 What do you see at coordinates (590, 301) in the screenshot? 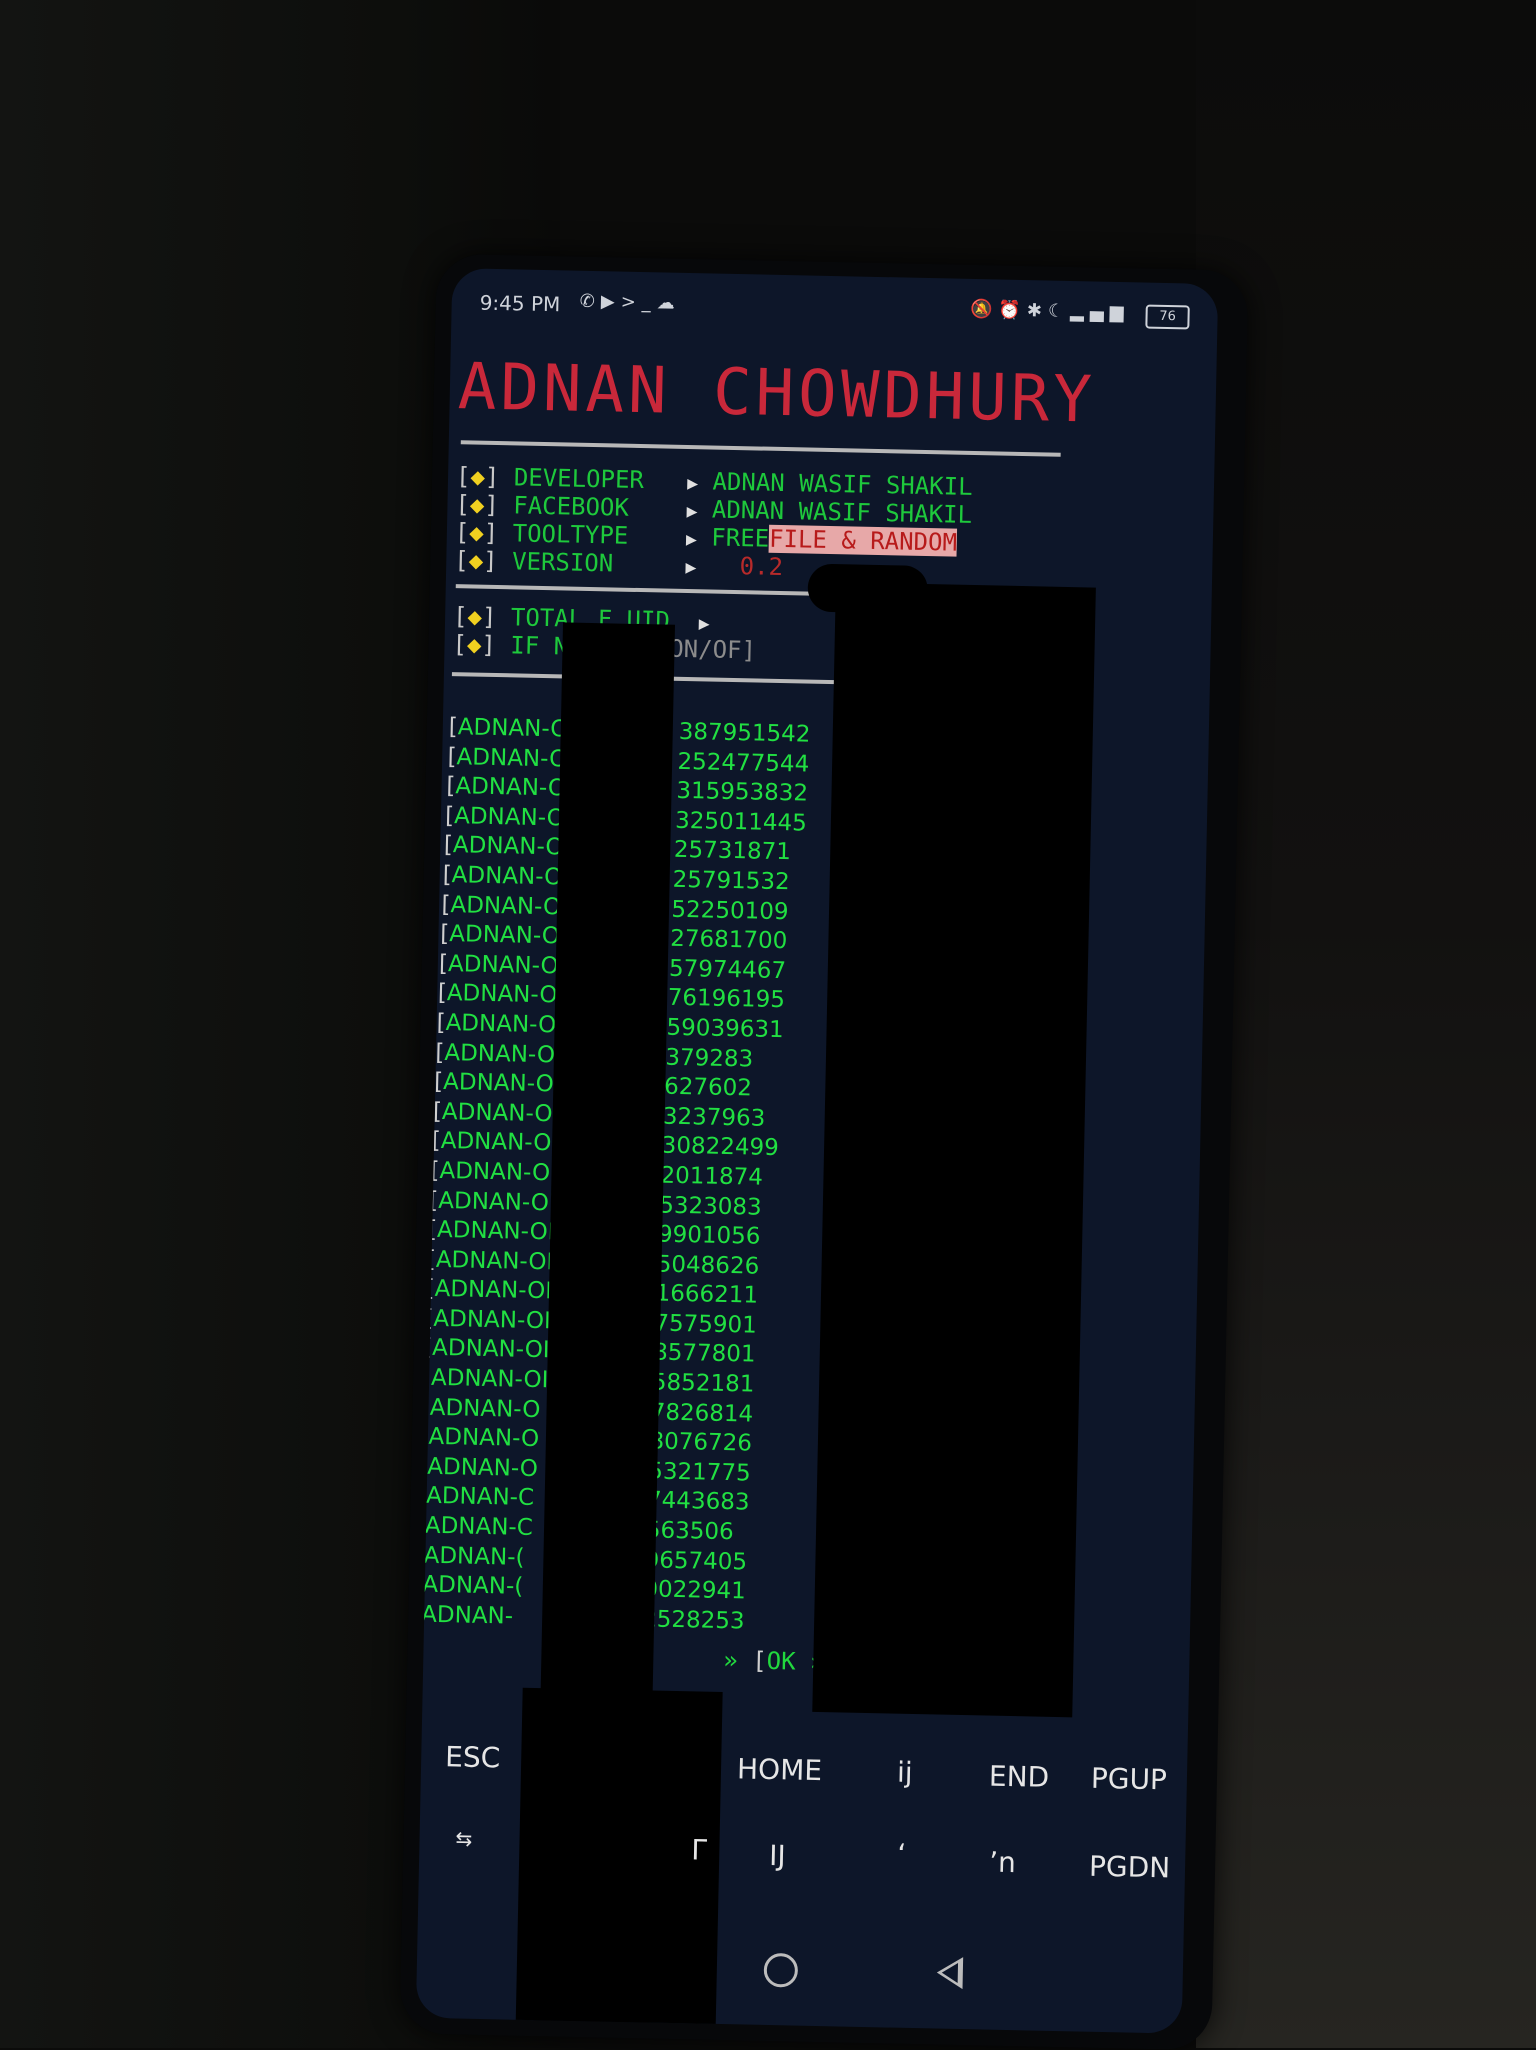
I see `whatsapp-icon: ✆` at bounding box center [590, 301].